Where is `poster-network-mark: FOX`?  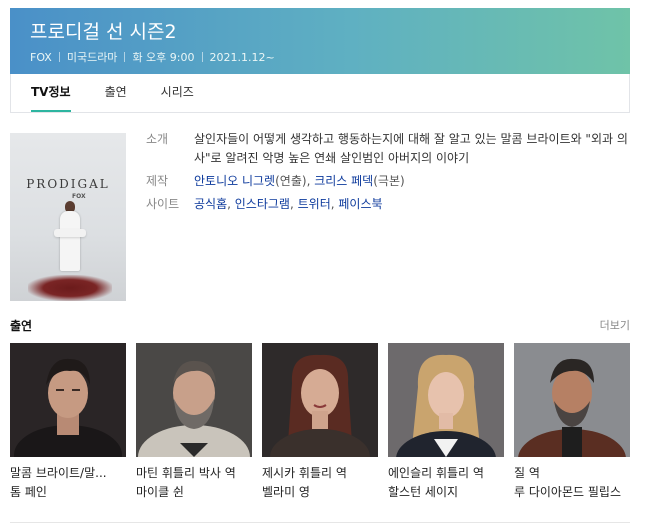 poster-network-mark: FOX is located at coordinates (79, 196).